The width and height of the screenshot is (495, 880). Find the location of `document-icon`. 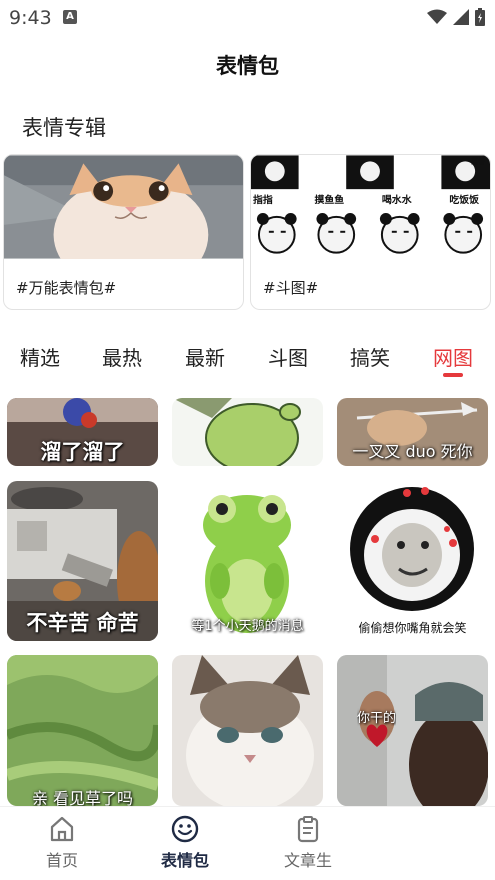

document-icon is located at coordinates (308, 829).